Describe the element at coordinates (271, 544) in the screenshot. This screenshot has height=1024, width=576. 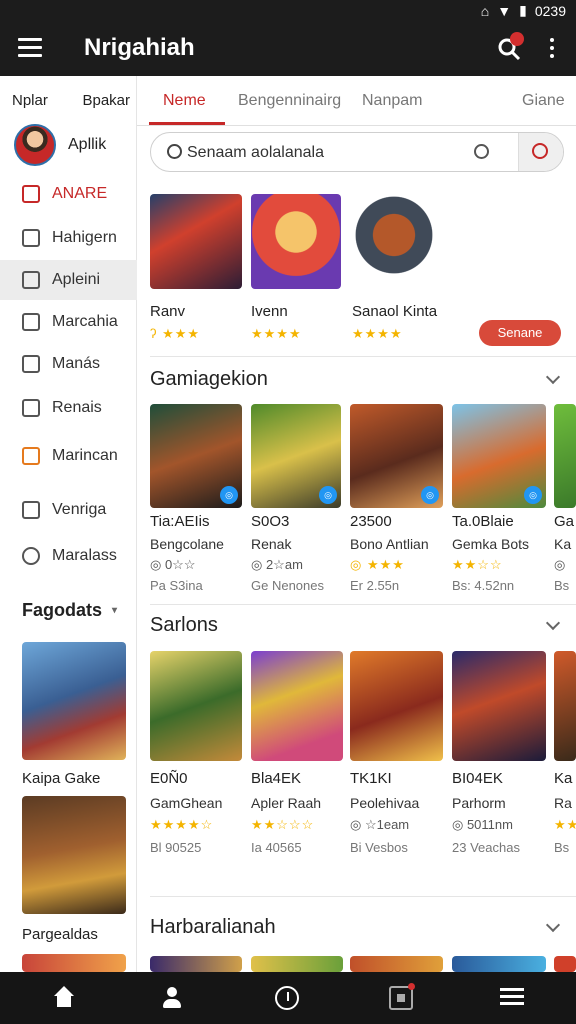
I see `game-subtitle: Renak` at that location.